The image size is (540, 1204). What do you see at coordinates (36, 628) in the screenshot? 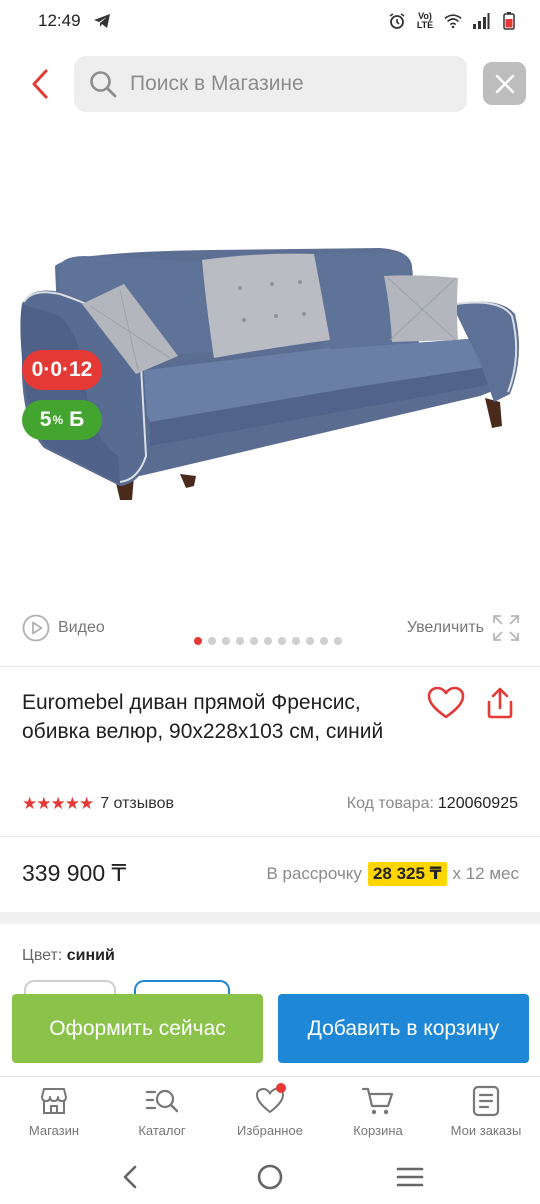
I see `play-circle-icon` at bounding box center [36, 628].